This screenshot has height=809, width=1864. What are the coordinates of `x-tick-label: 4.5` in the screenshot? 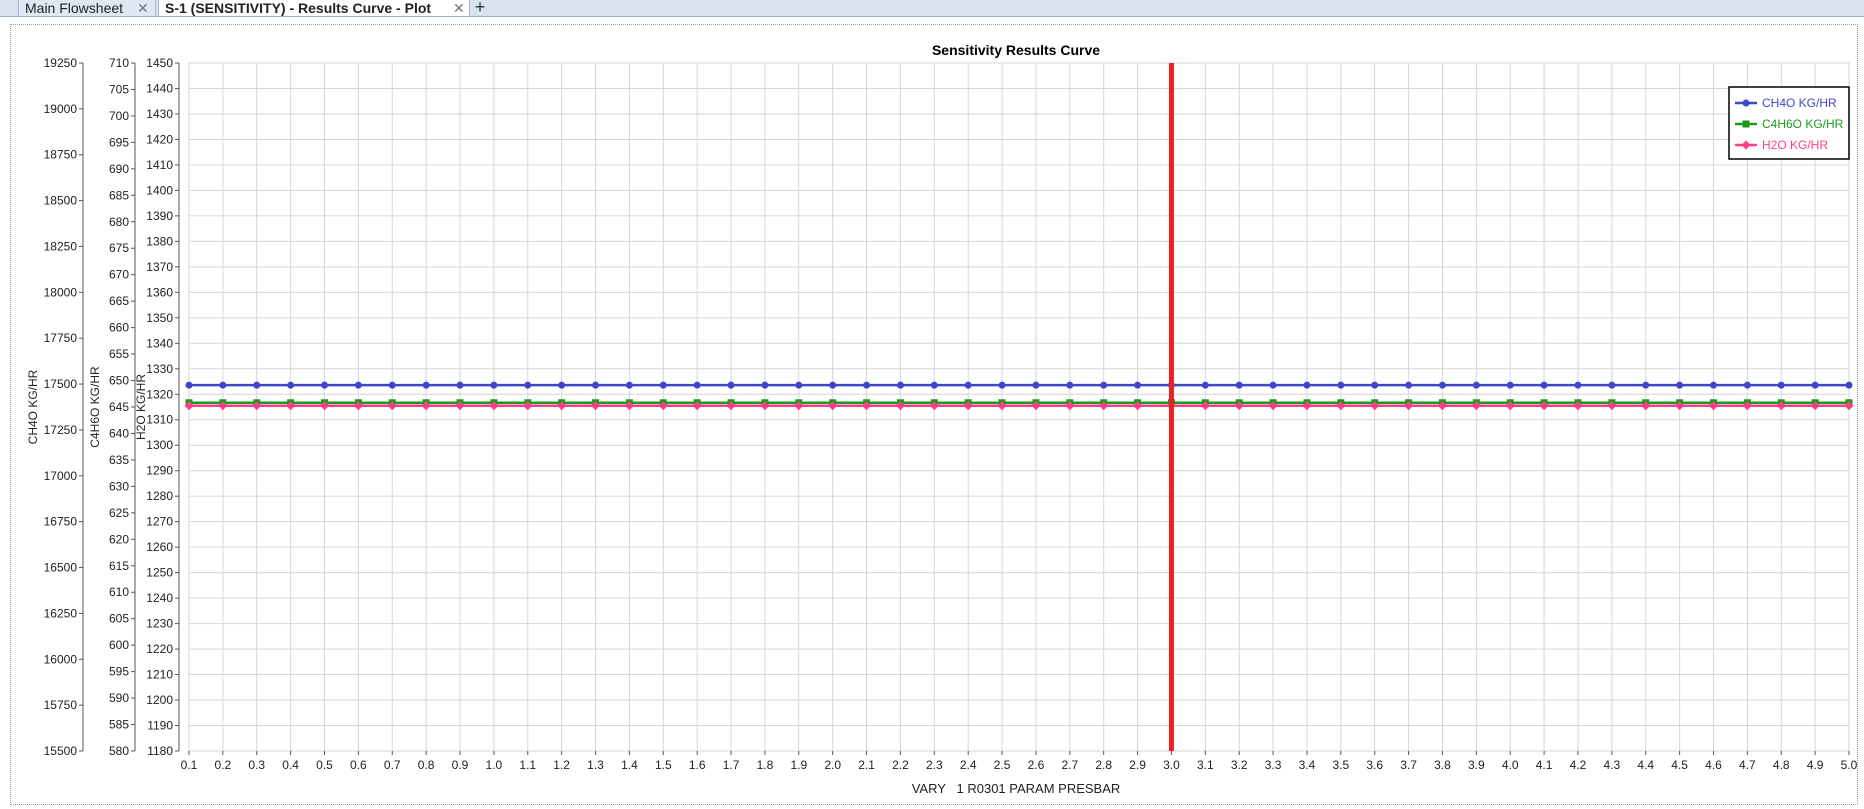 It's located at (1679, 765).